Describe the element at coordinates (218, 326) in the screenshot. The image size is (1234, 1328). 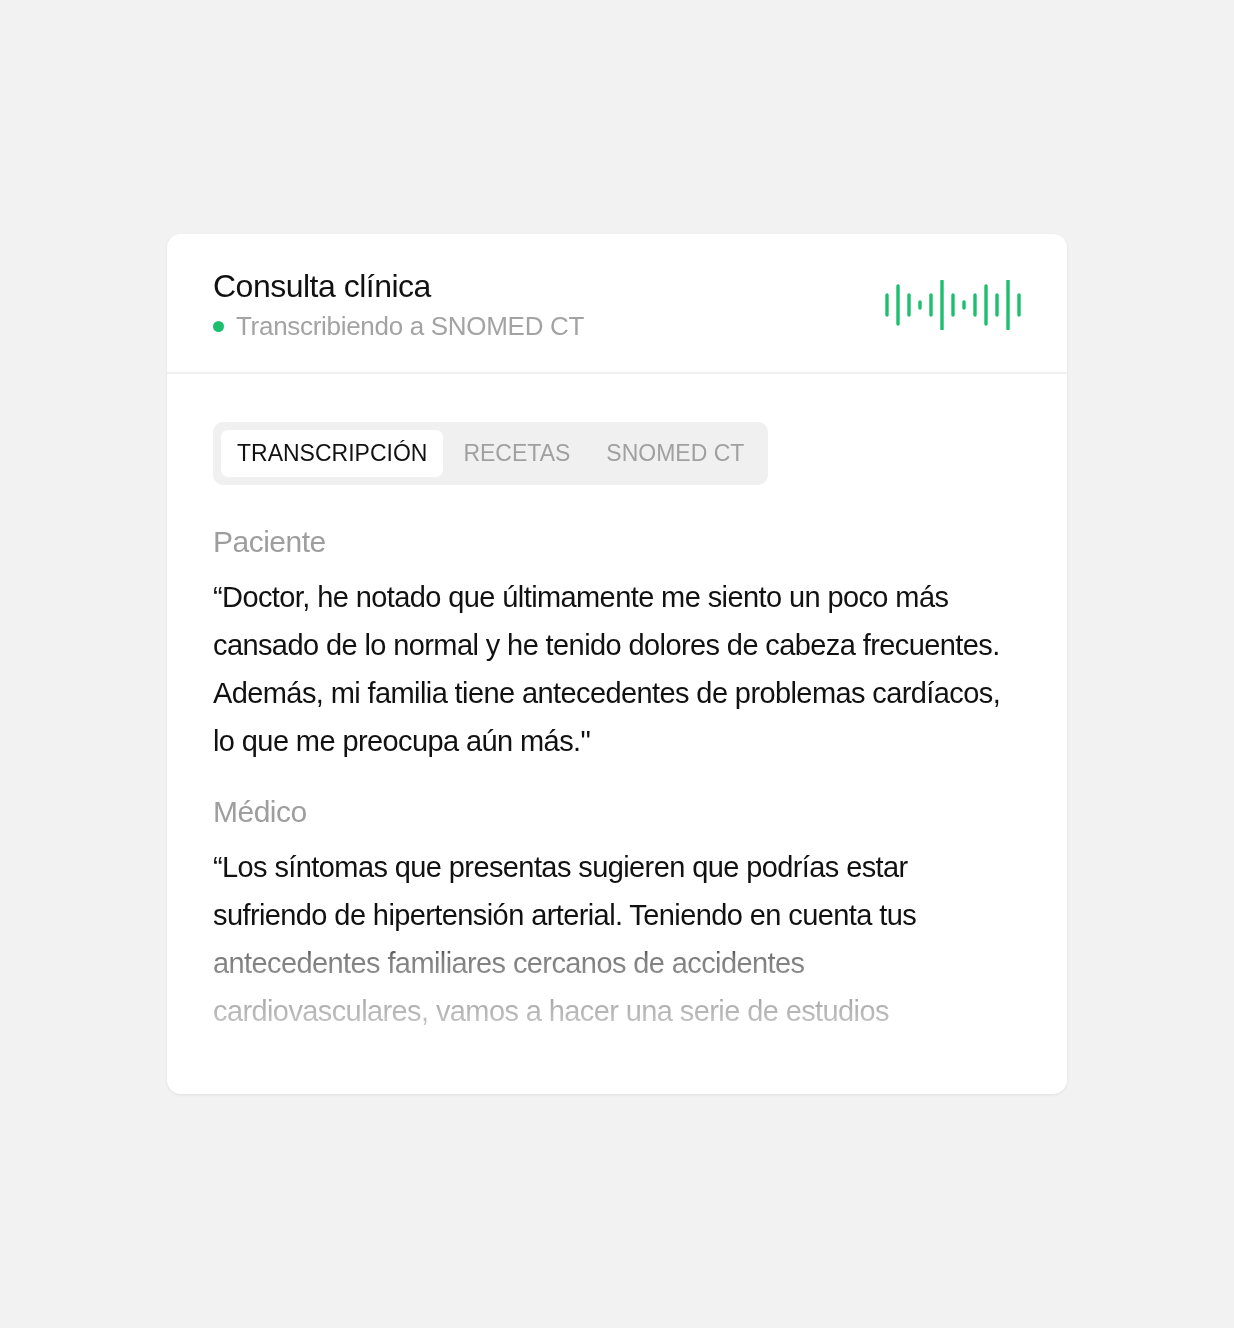
I see `status-dot-icon` at that location.